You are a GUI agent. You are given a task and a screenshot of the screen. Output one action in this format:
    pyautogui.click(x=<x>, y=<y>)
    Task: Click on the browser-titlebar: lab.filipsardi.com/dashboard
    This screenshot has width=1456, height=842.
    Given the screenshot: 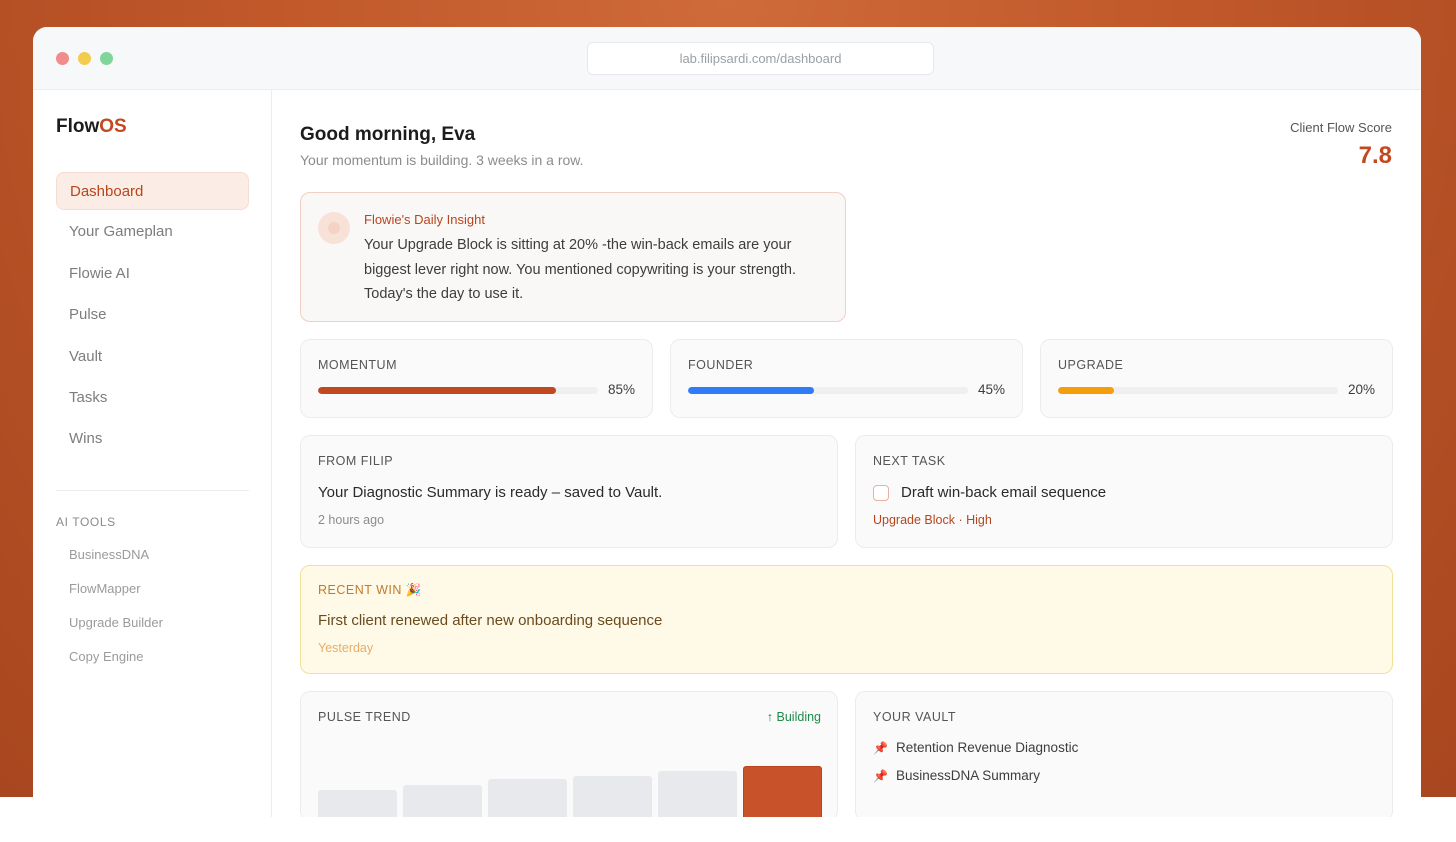 What is the action you would take?
    pyautogui.click(x=727, y=58)
    